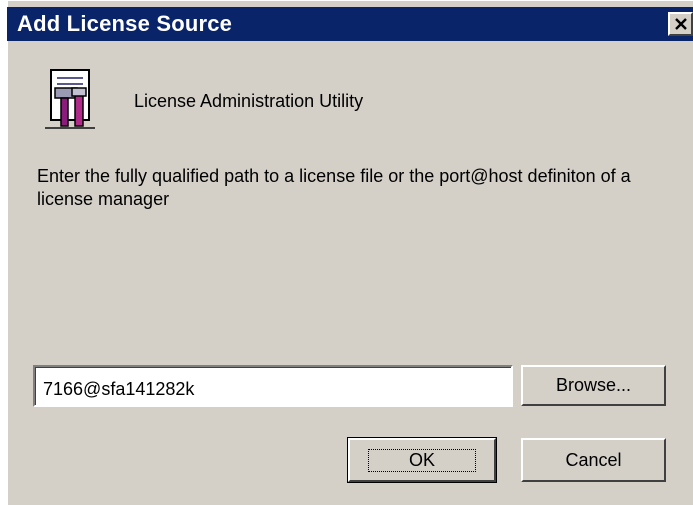 Image resolution: width=693 pixels, height=505 pixels. I want to click on close-button, so click(680, 24).